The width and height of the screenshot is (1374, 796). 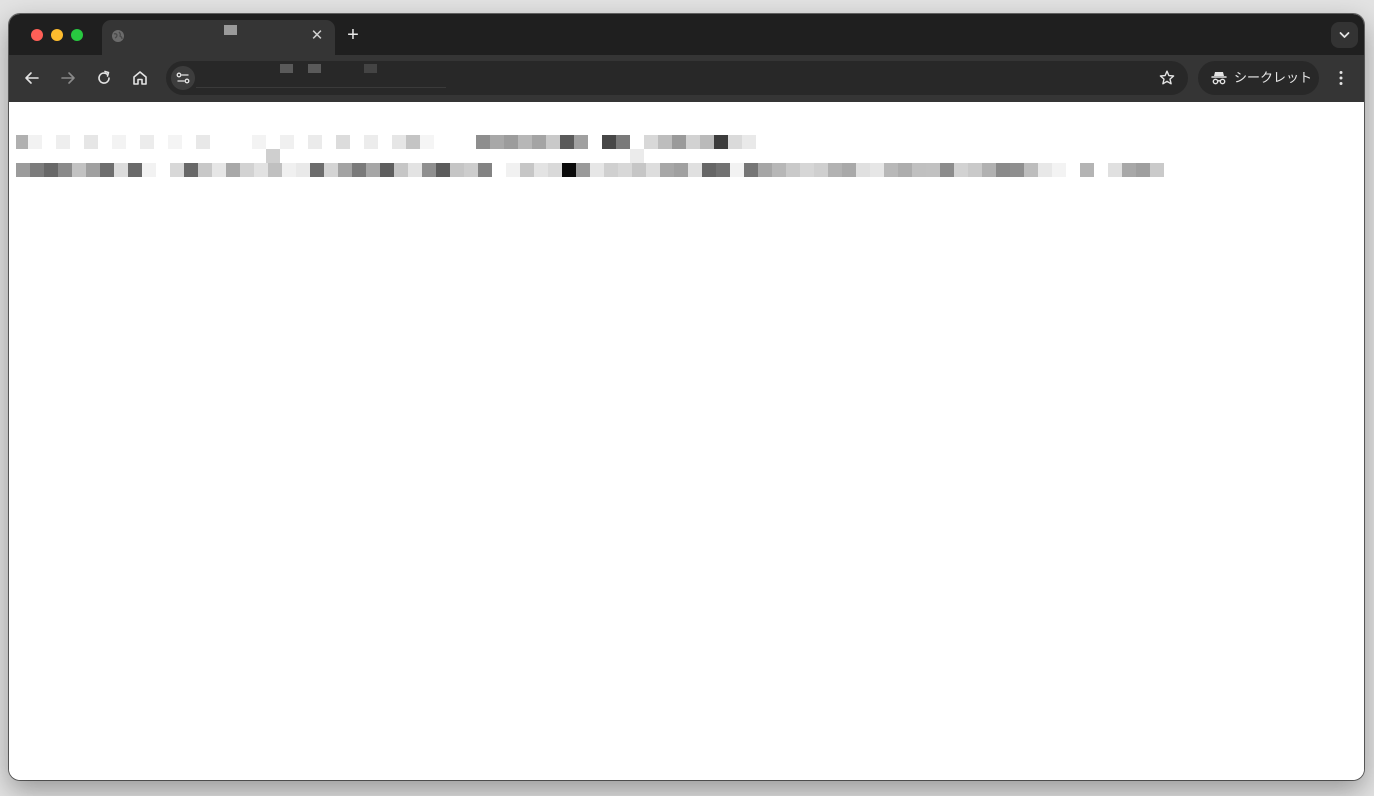 What do you see at coordinates (118, 36) in the screenshot?
I see `globe-icon` at bounding box center [118, 36].